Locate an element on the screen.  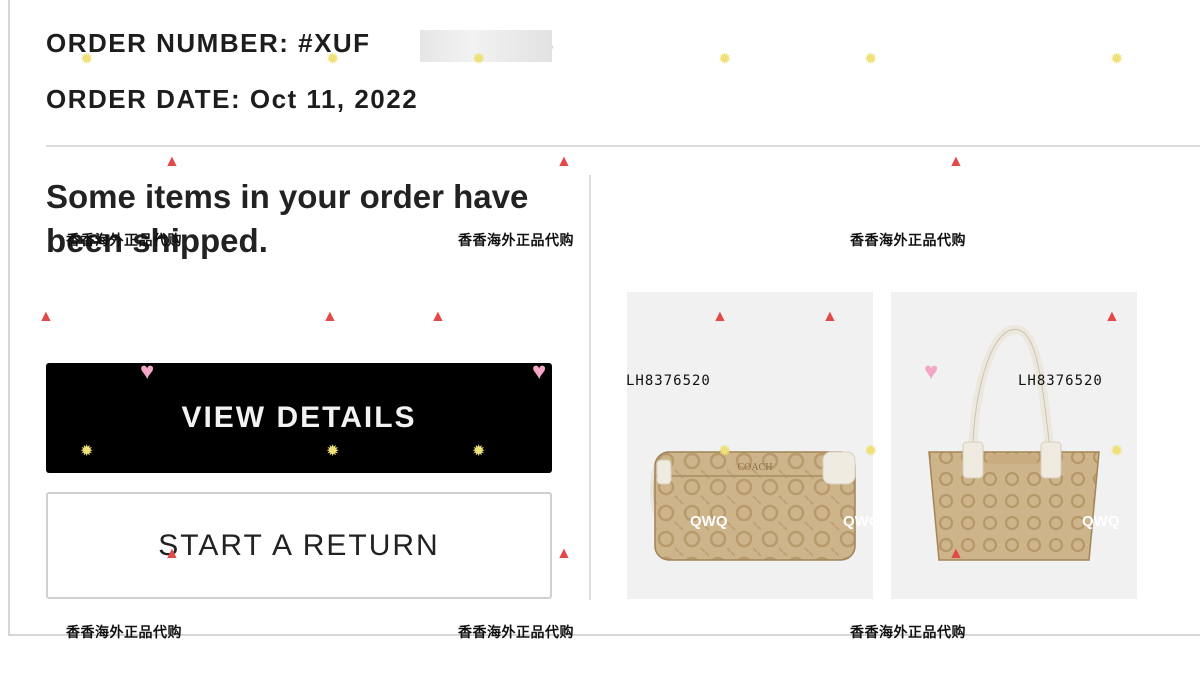
redaction-blur is located at coordinates (486, 46).